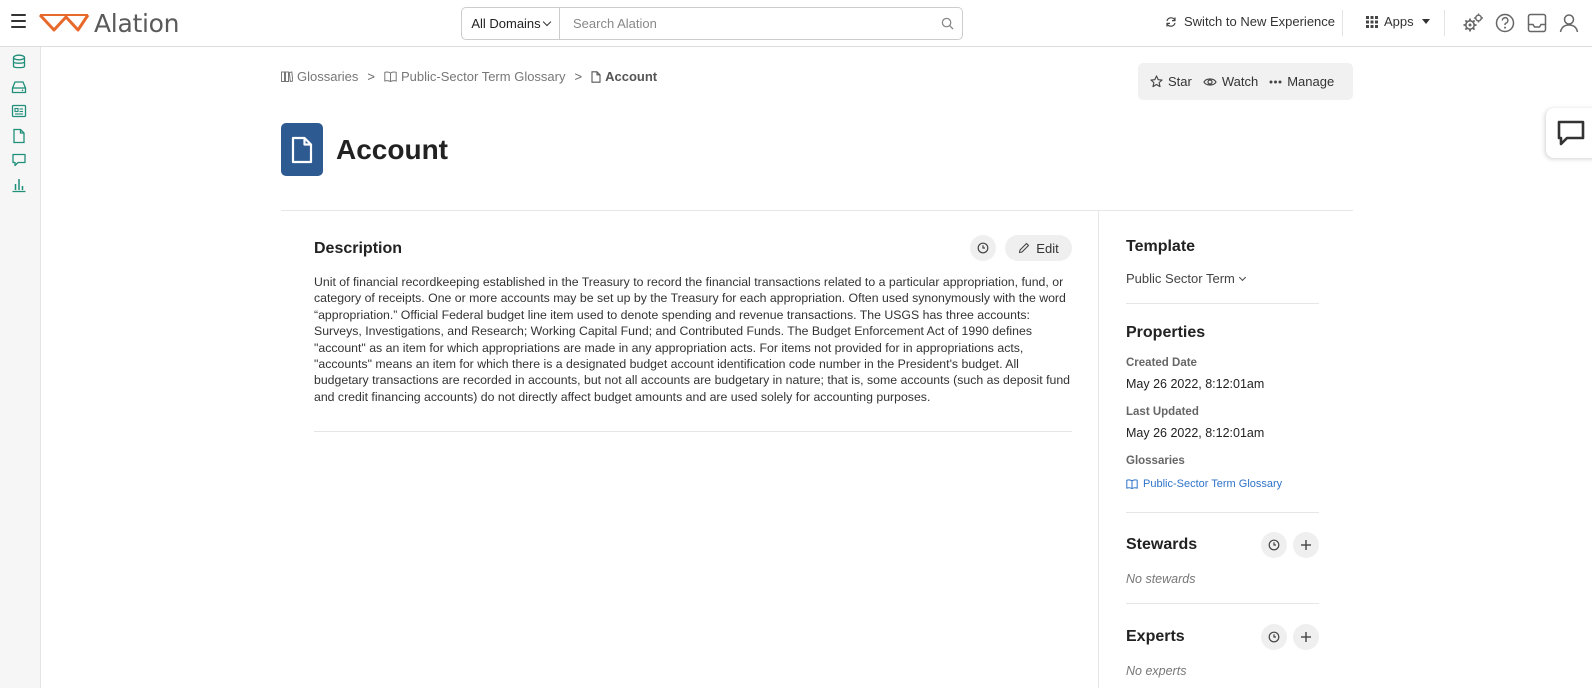 This screenshot has width=1592, height=688. Describe the element at coordinates (1473, 23) in the screenshot. I see `admin-settings-icon` at that location.